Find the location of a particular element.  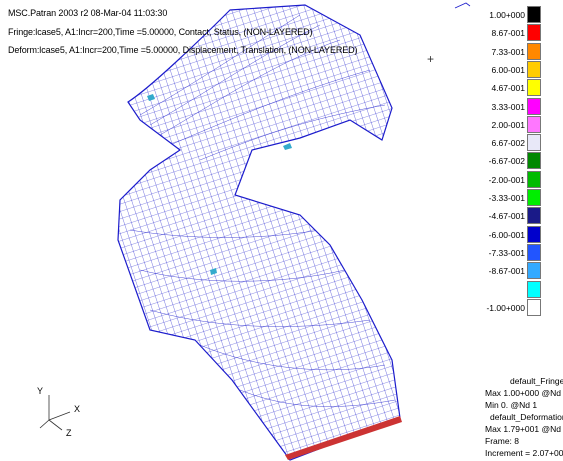

fringe-max: Max 1.00+000 @Nd 36 is located at coordinates (524, 393).